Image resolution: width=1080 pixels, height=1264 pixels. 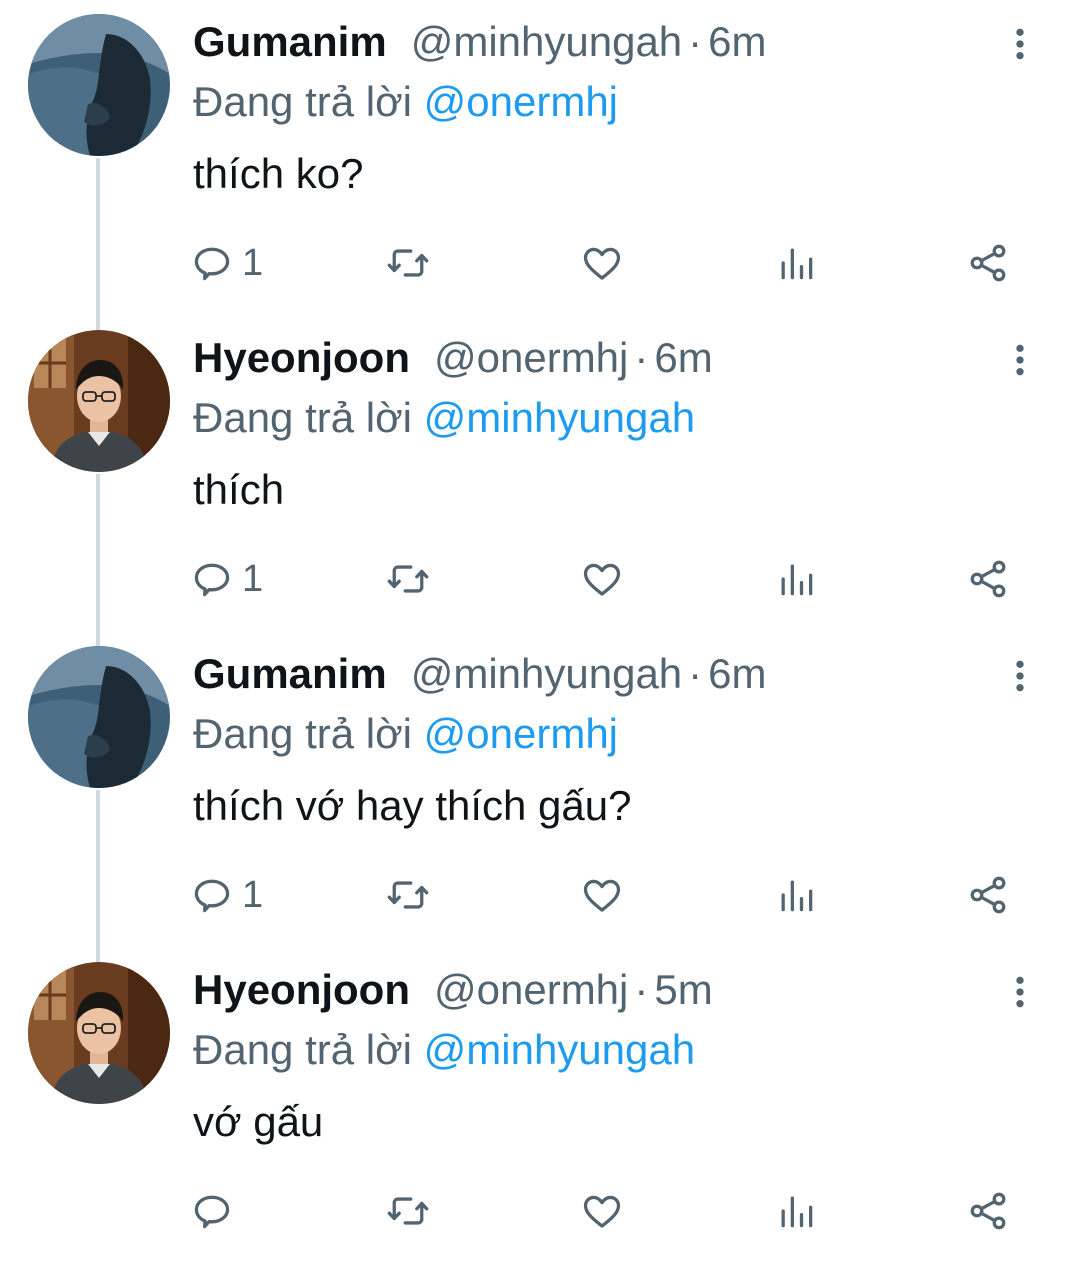 I want to click on reply-button, so click(x=216, y=1211).